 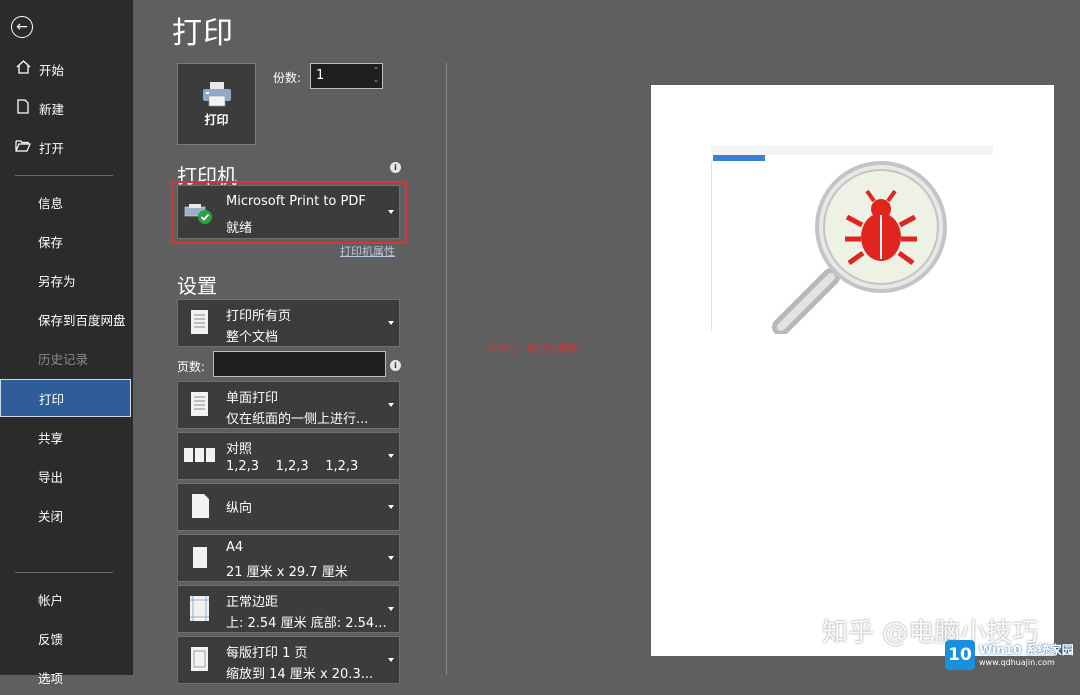 What do you see at coordinates (288, 558) in the screenshot?
I see `paper-size-select: A4 21 厘米 x 29.7 厘米` at bounding box center [288, 558].